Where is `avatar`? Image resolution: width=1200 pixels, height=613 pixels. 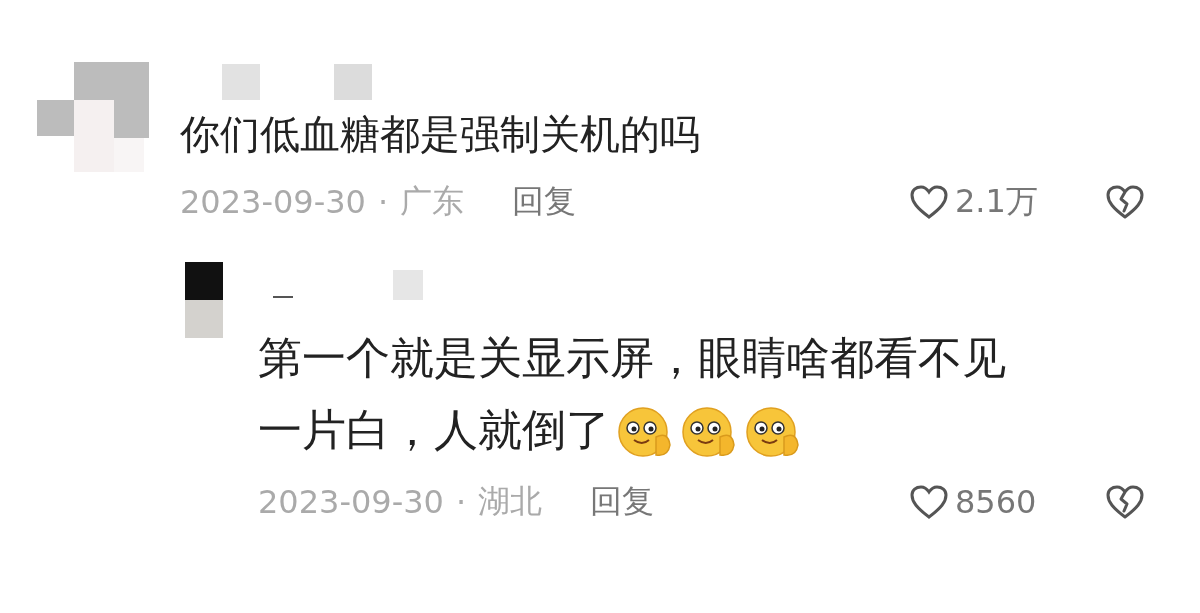 avatar is located at coordinates (204, 300).